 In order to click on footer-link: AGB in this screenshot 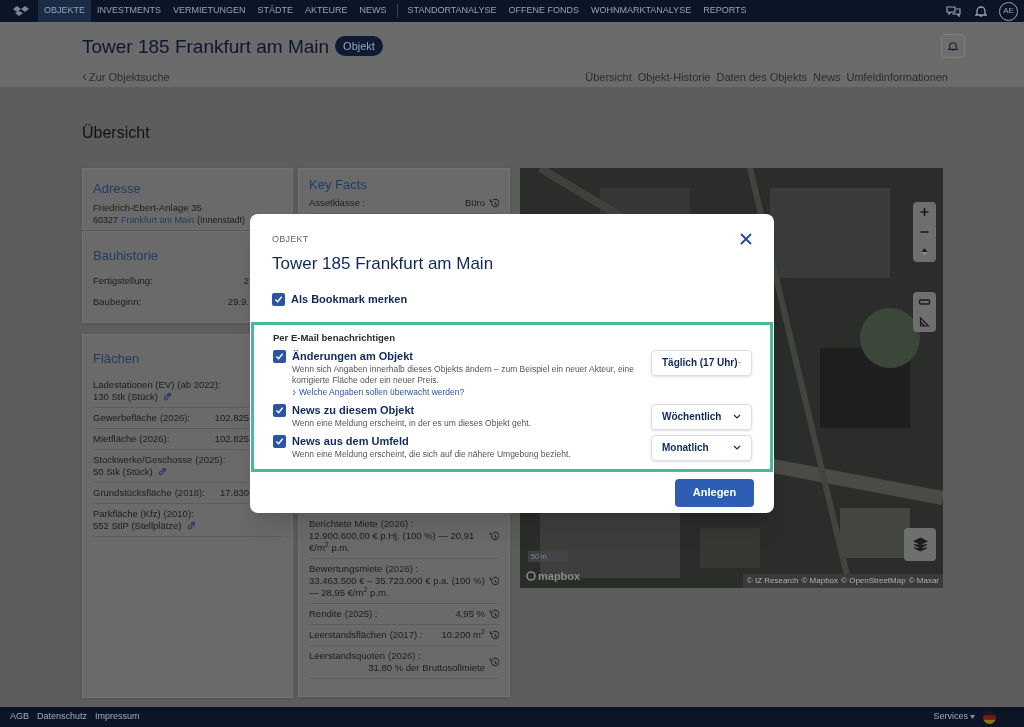, I will do `click(19, 717)`.